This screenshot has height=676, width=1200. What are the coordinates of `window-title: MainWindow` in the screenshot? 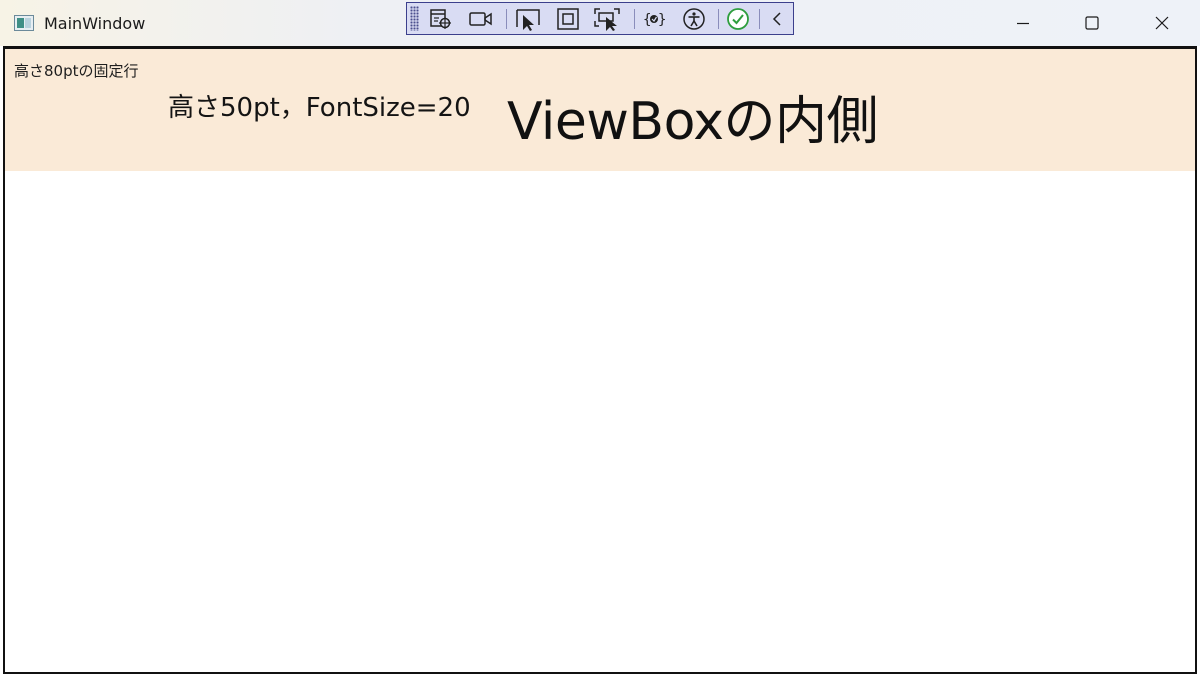 It's located at (95, 23).